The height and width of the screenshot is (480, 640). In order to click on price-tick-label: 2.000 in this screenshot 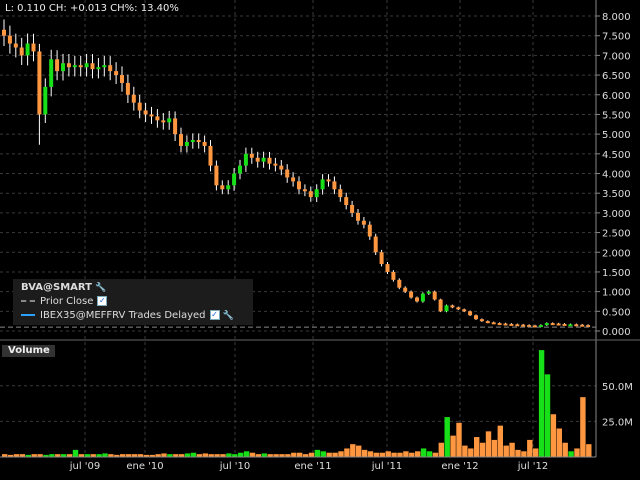, I will do `click(616, 253)`.